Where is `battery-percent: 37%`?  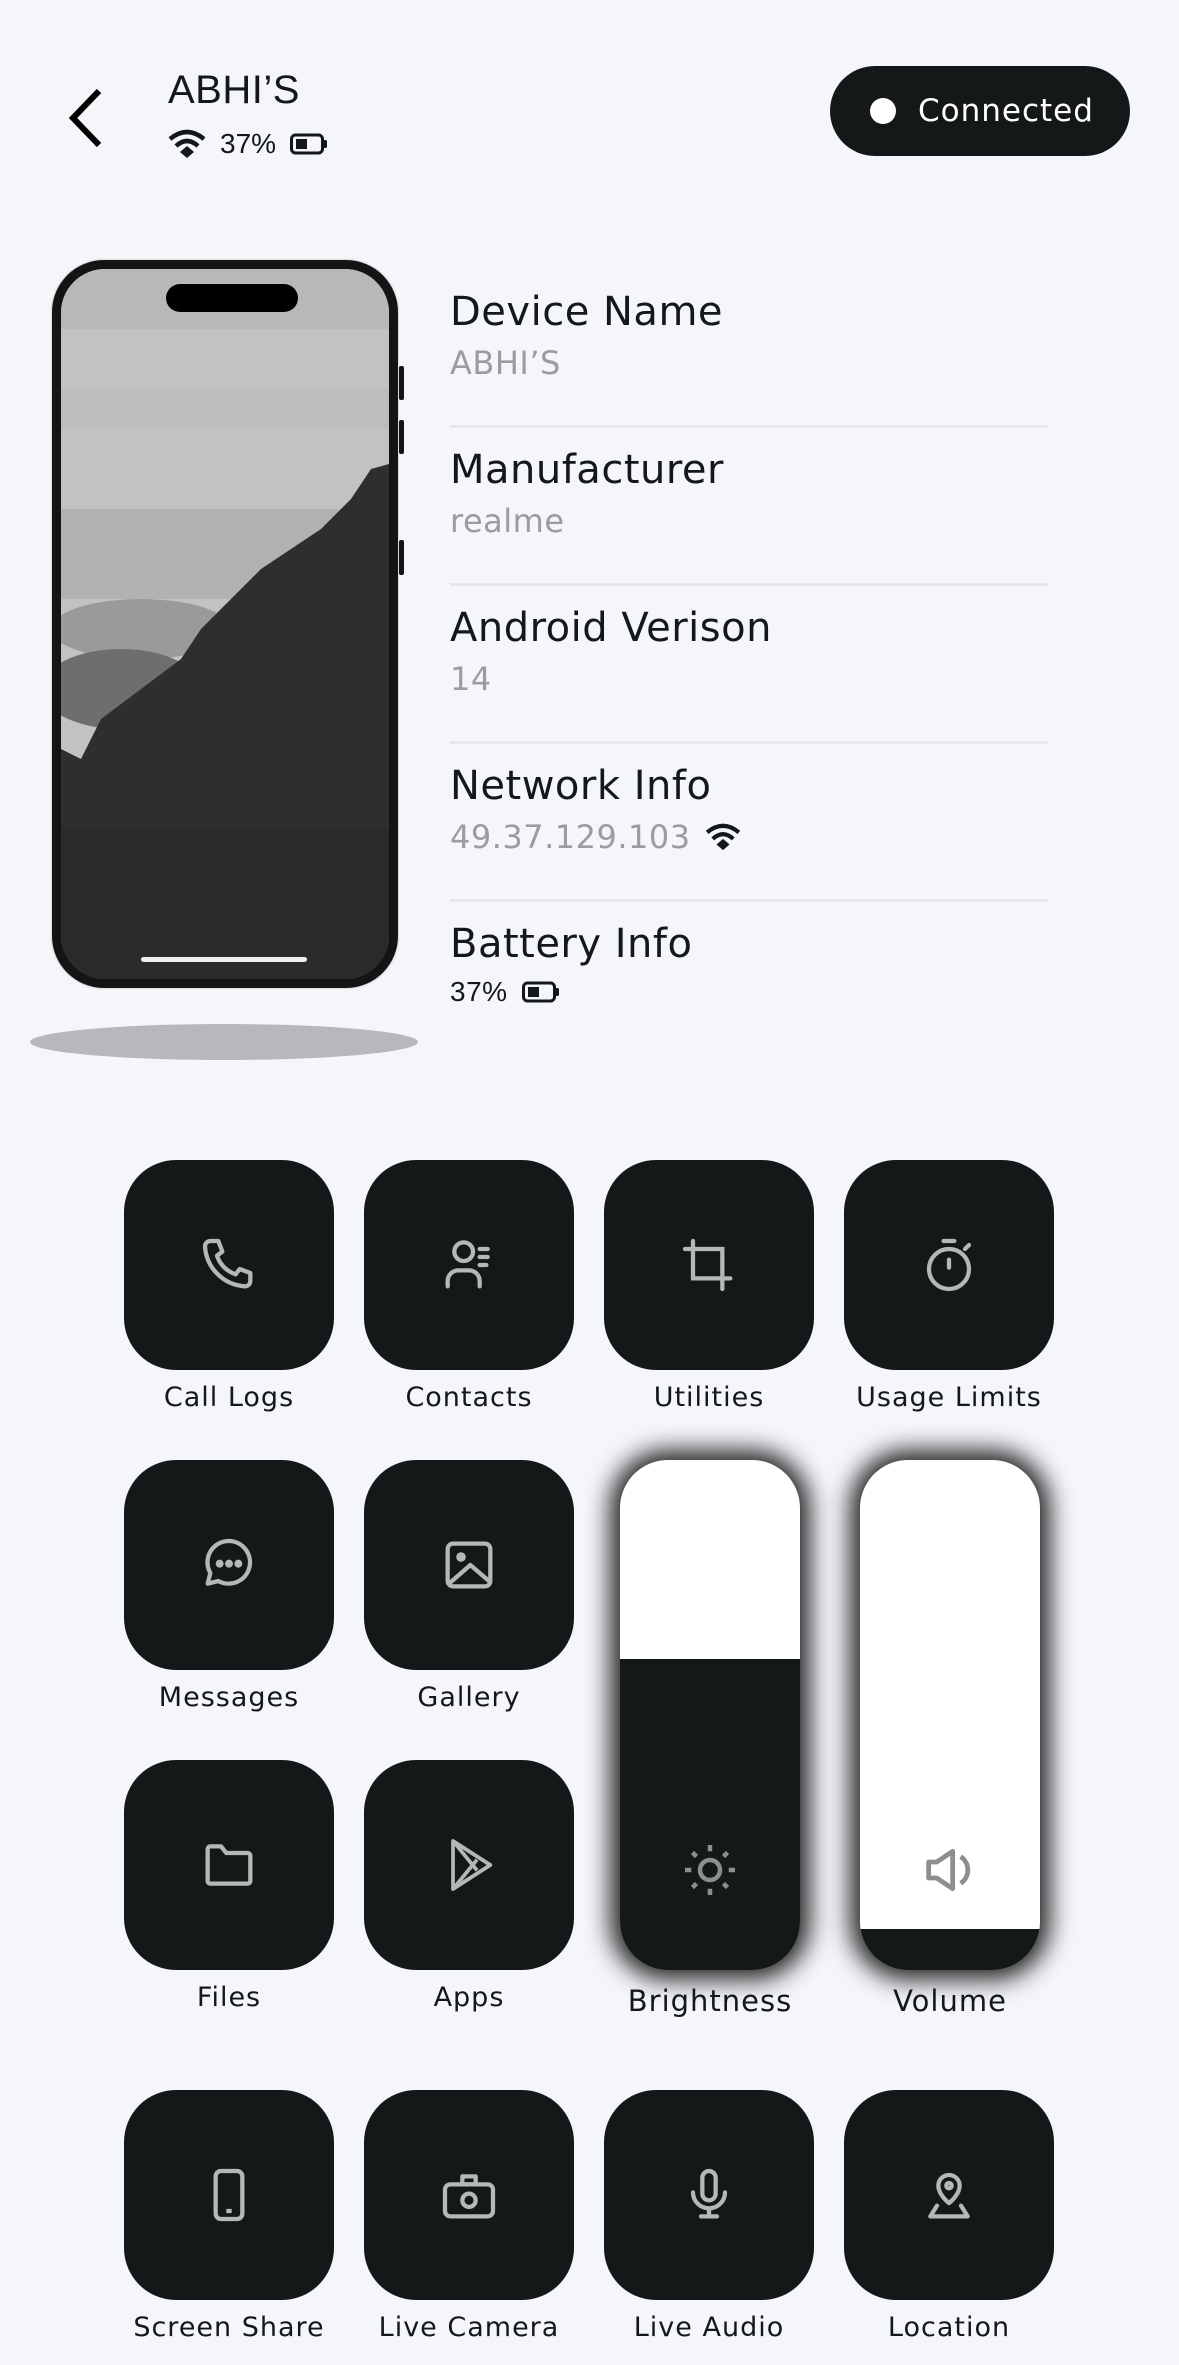
battery-percent: 37% is located at coordinates (248, 143).